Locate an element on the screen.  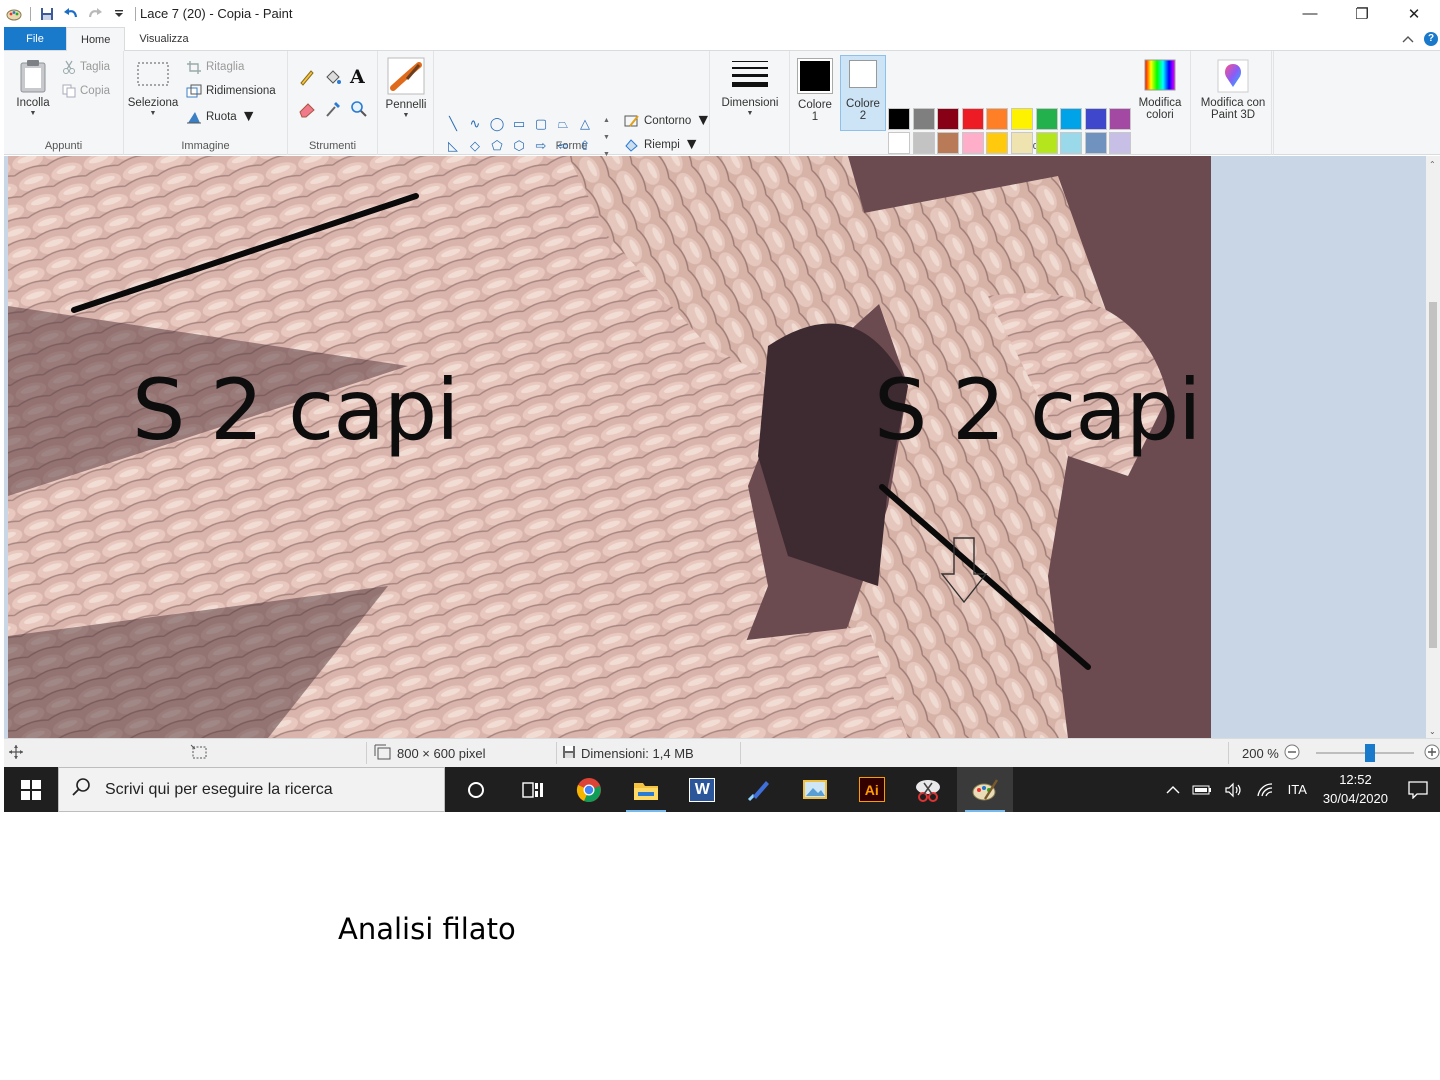
size-button: Dimensioni ▼ is located at coordinates (750, 88).